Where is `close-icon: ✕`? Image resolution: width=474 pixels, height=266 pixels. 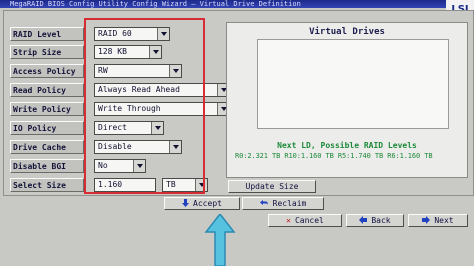
close-icon: ✕ is located at coordinates (288, 220).